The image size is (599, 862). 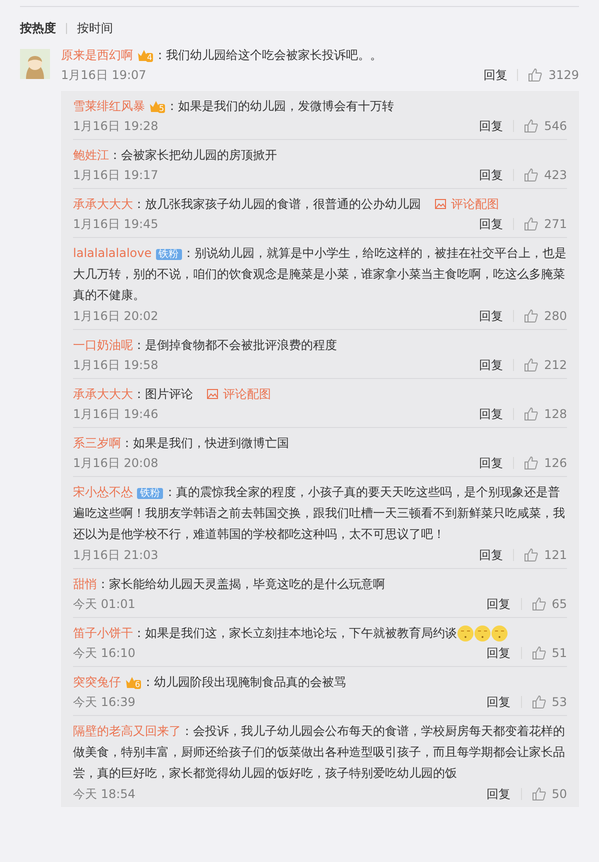 I want to click on like-count: 212, so click(x=555, y=365).